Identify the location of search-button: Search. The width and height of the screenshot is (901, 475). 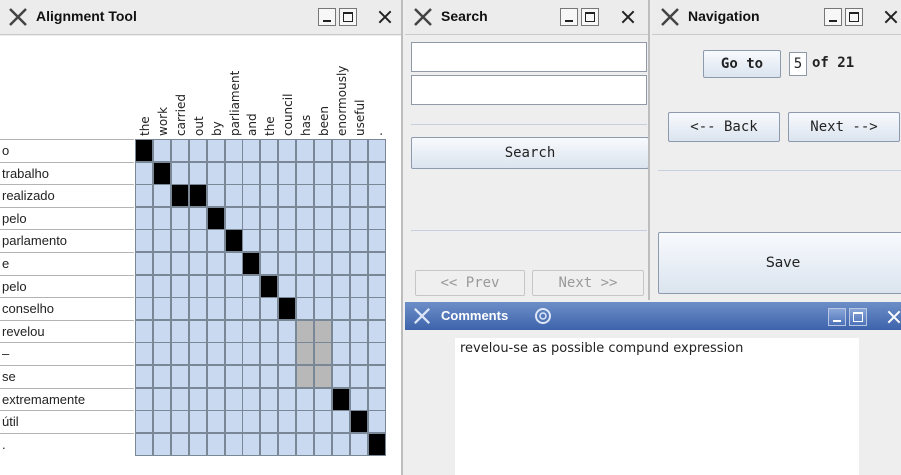
(529, 153).